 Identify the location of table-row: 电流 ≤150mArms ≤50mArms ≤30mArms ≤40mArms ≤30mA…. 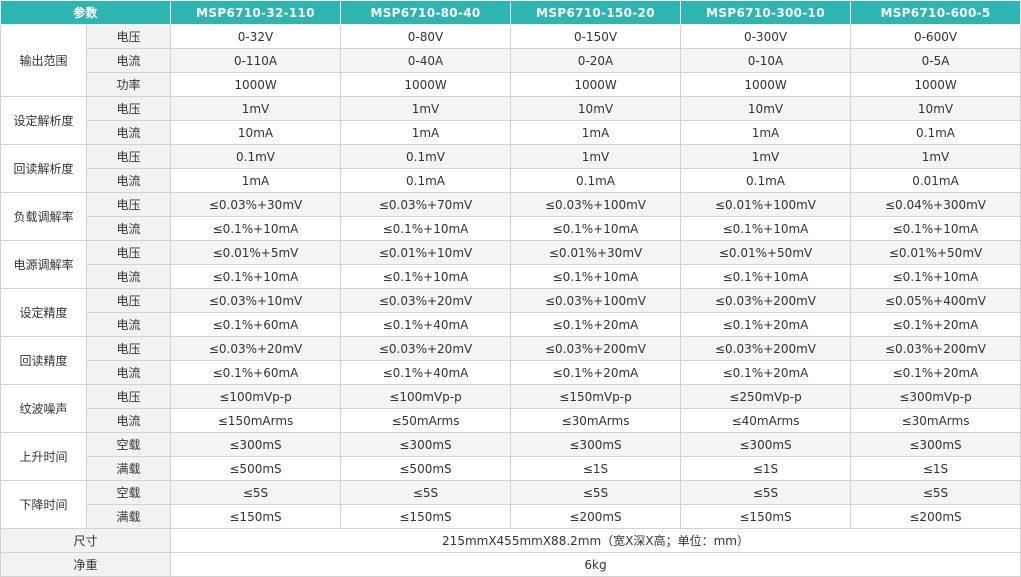
(511, 420).